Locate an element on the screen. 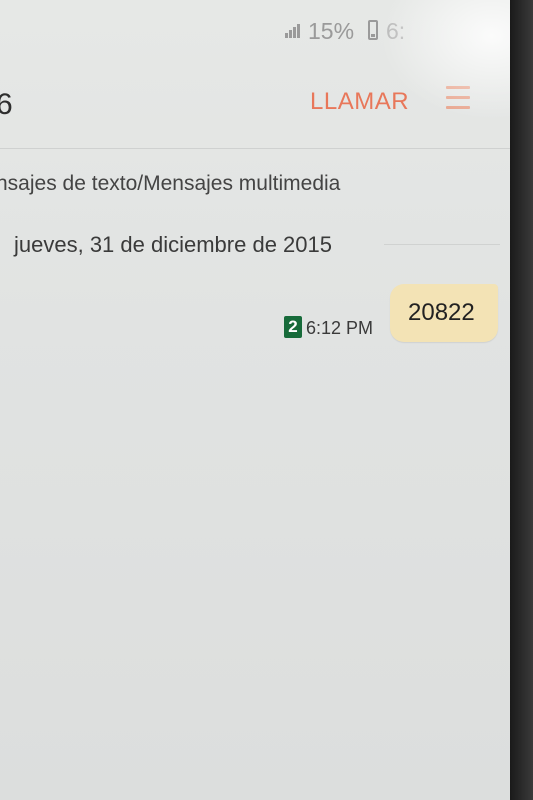 The width and height of the screenshot is (533, 800). signal-icon is located at coordinates (292, 31).